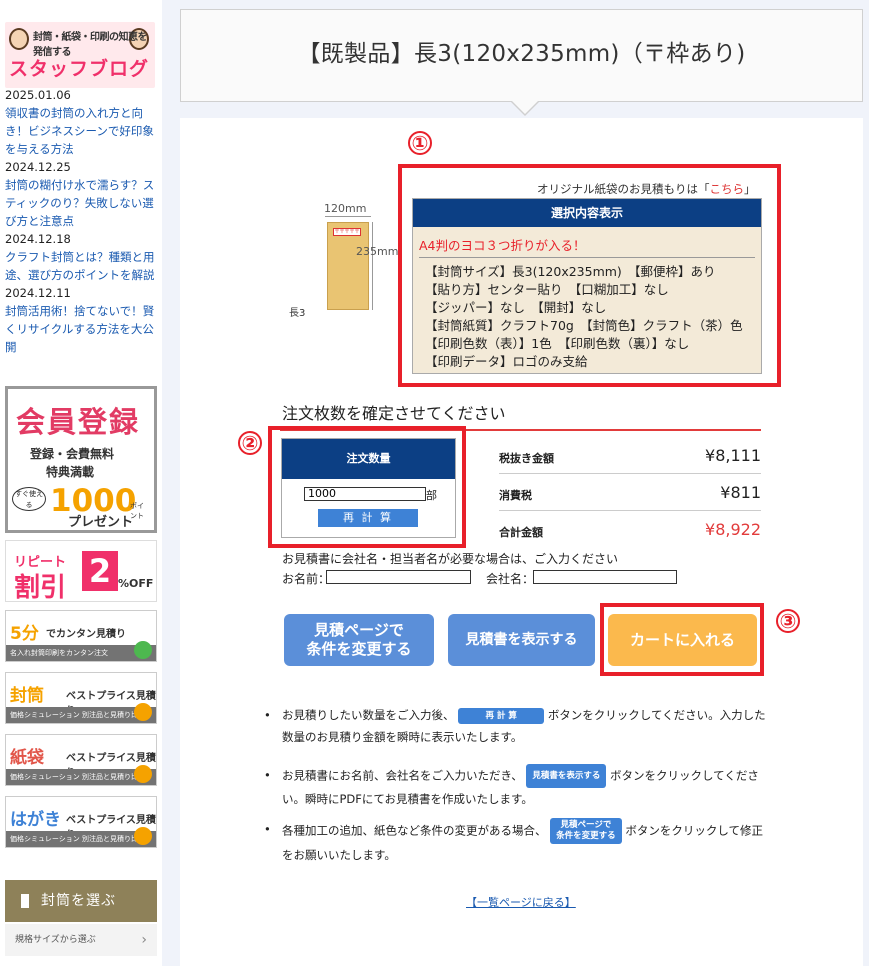 This screenshot has width=869, height=966. What do you see at coordinates (81, 329) in the screenshot?
I see `blog-post-link: 封筒活用術！捨てないで！賢くリサイクルする方法を大公開` at bounding box center [81, 329].